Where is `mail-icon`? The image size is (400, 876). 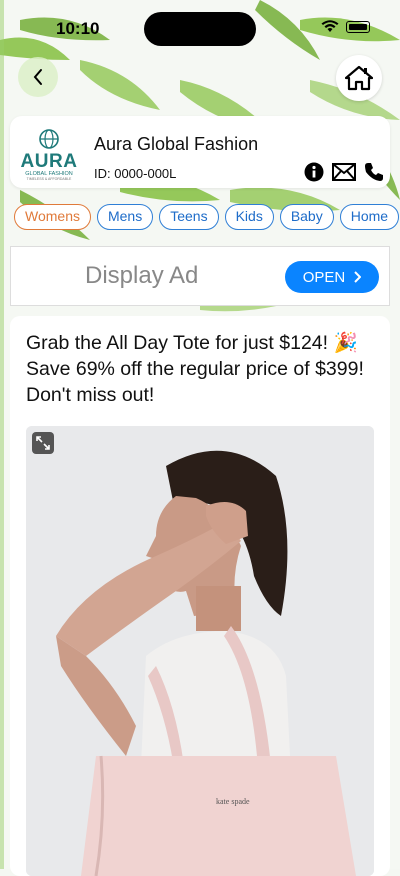 mail-icon is located at coordinates (344, 172).